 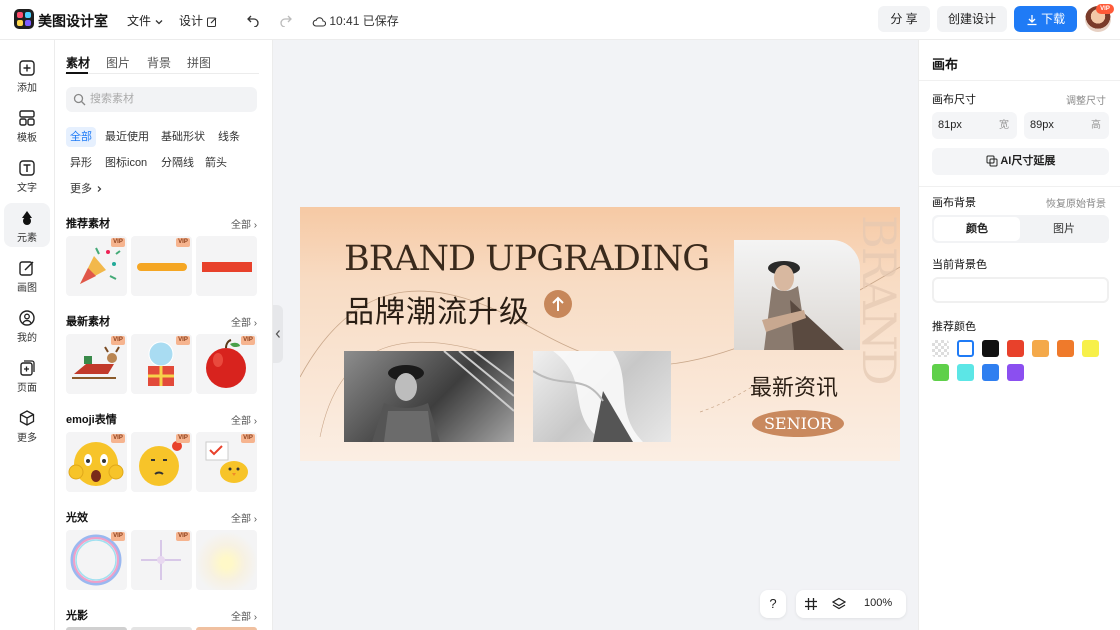 I want to click on see-all-recommended: 全部 ›, so click(x=244, y=223).